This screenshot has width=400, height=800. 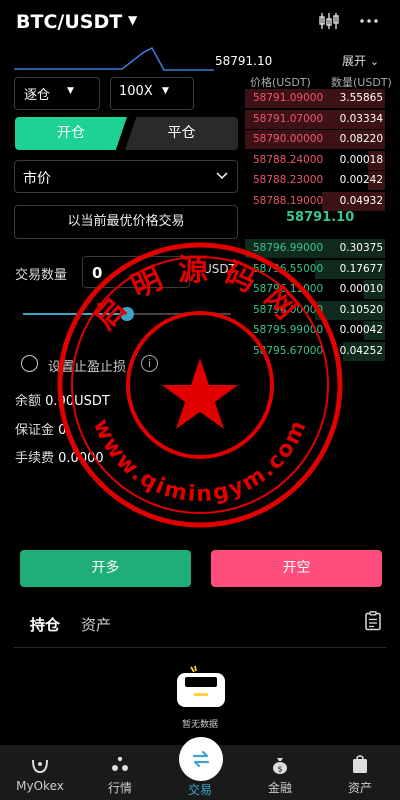 What do you see at coordinates (120, 763) in the screenshot?
I see `market-icon` at bounding box center [120, 763].